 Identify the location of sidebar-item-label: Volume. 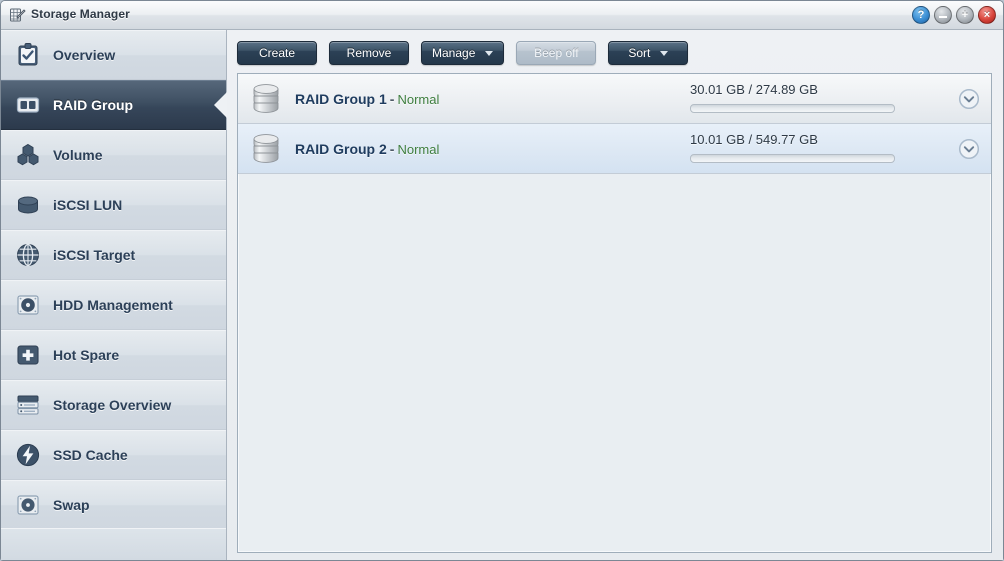
(78, 155).